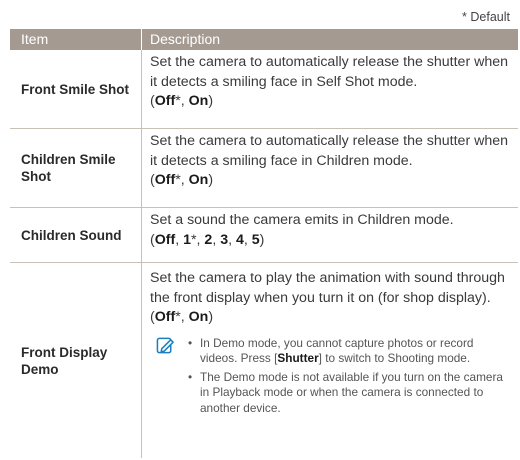 The image size is (520, 460). What do you see at coordinates (75, 89) in the screenshot?
I see `item-name: Front Smile Shot` at bounding box center [75, 89].